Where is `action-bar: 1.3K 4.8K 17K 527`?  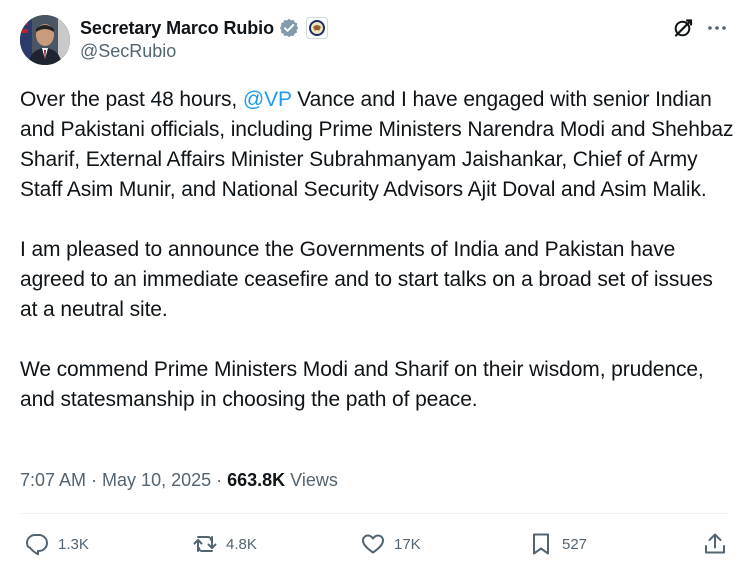 action-bar: 1.3K 4.8K 17K 527 is located at coordinates (374, 544).